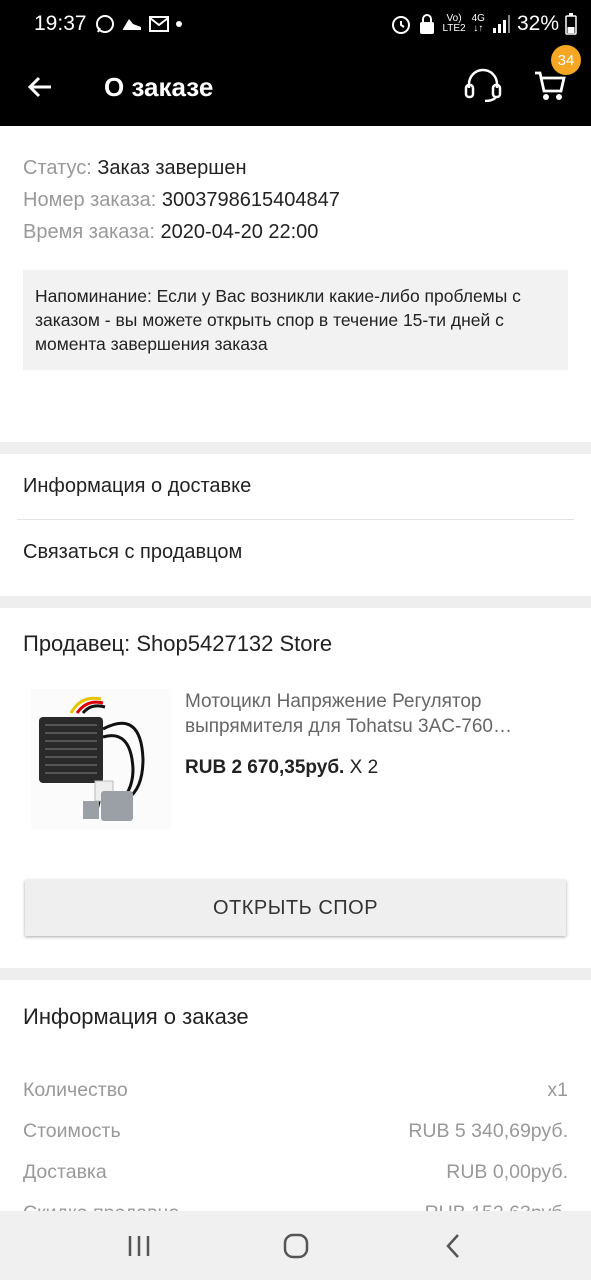  I want to click on network-gen: 4G ↓↑, so click(478, 23).